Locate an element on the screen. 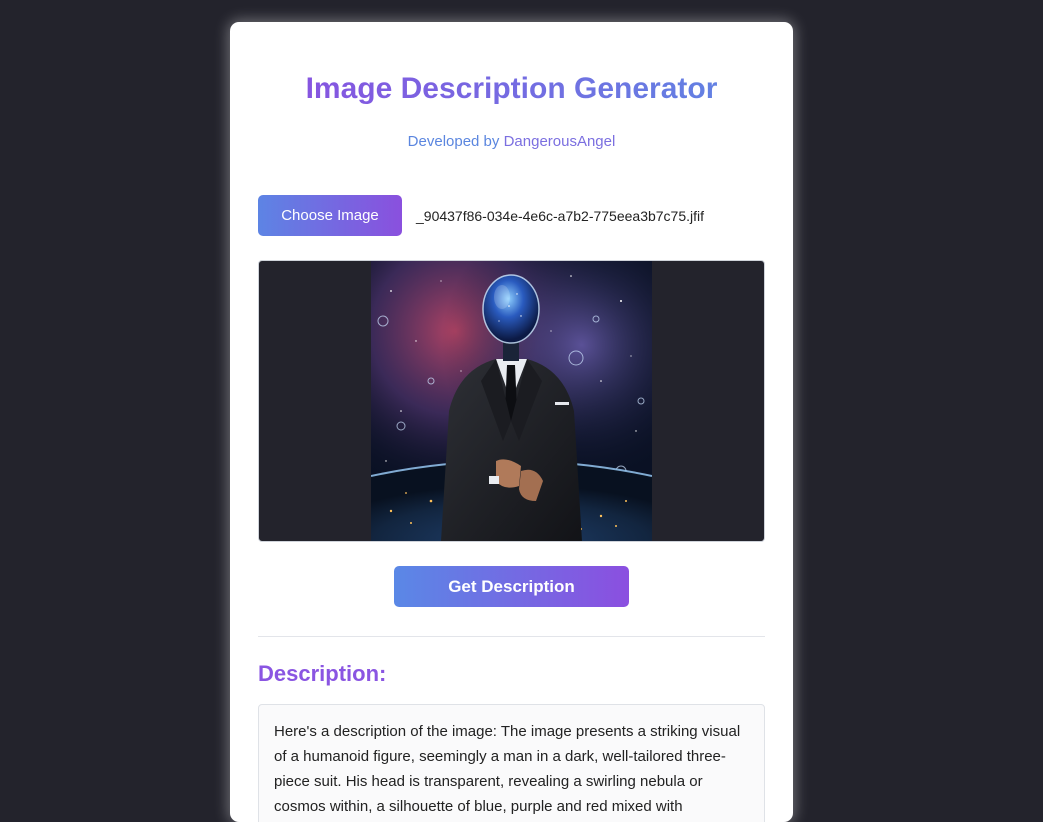 This screenshot has width=1043, height=822. section-divider is located at coordinates (511, 636).